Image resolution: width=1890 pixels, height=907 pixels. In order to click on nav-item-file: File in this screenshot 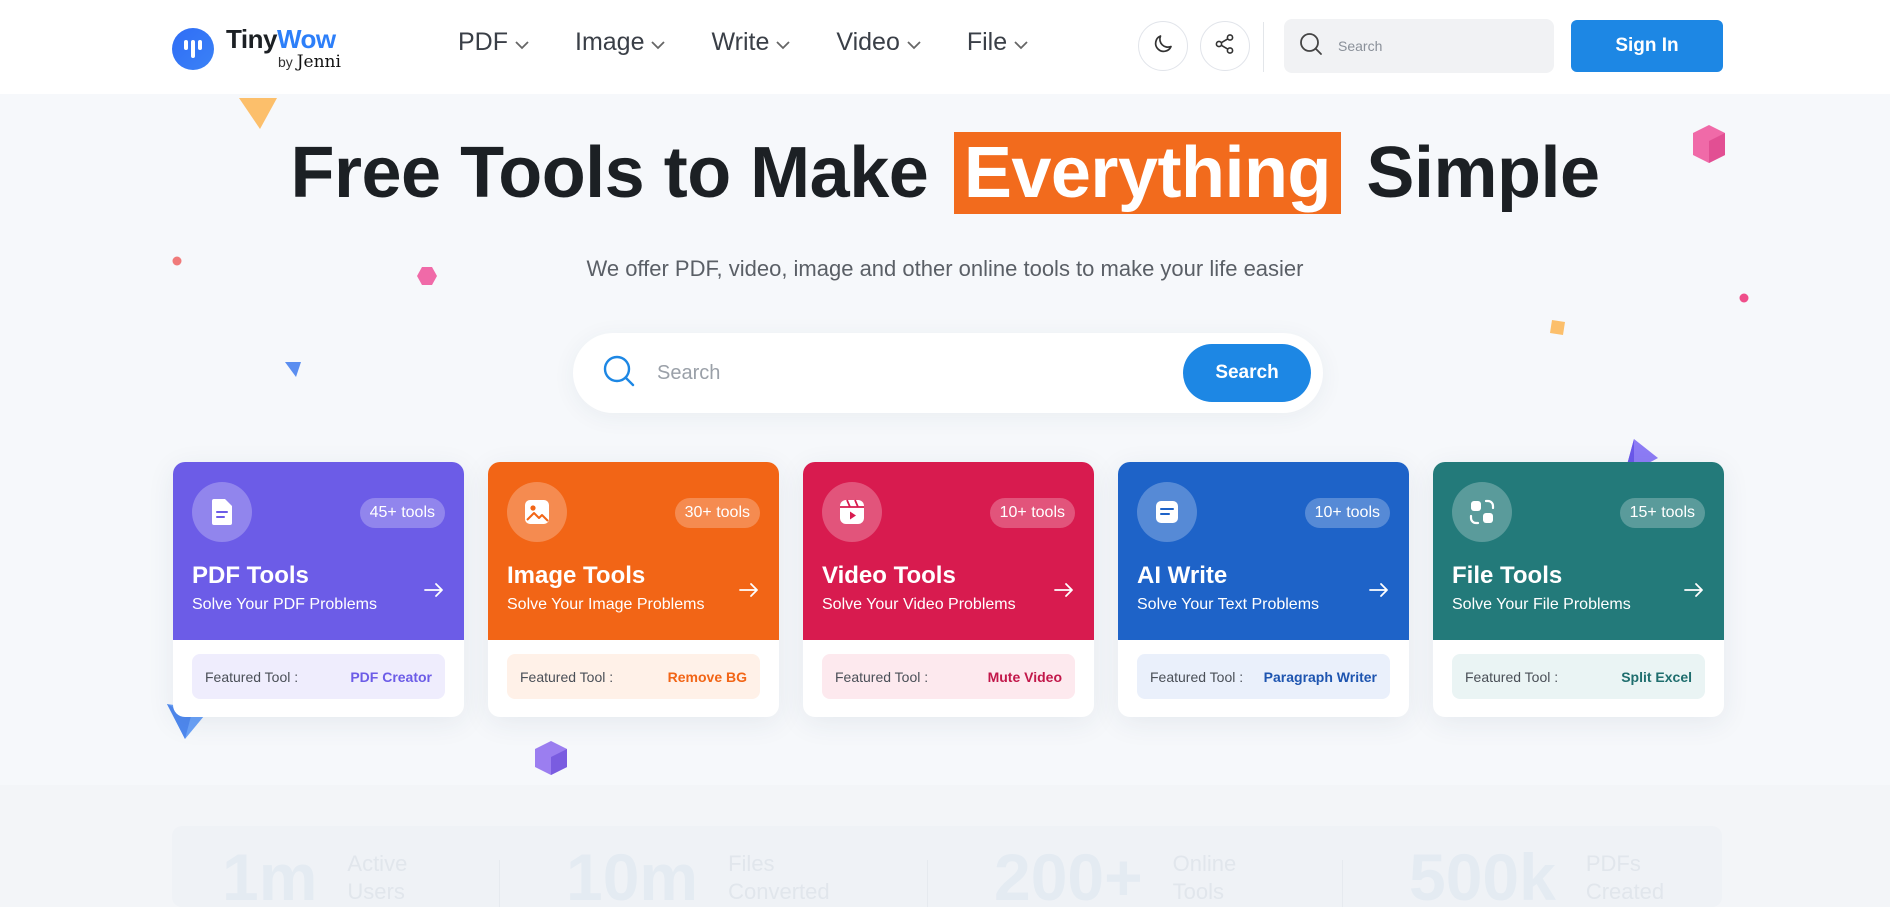, I will do `click(997, 42)`.